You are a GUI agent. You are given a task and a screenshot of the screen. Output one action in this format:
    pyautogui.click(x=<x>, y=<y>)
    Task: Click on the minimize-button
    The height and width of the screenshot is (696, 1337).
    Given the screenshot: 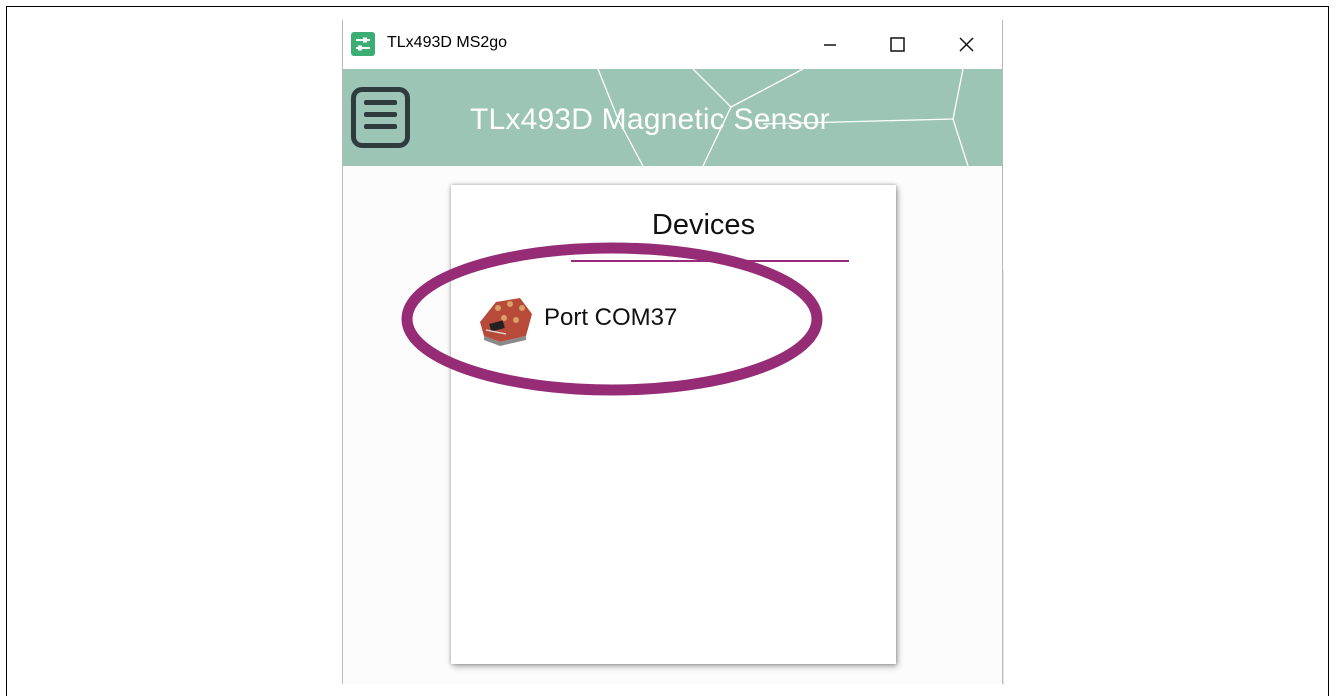 What is the action you would take?
    pyautogui.click(x=830, y=45)
    